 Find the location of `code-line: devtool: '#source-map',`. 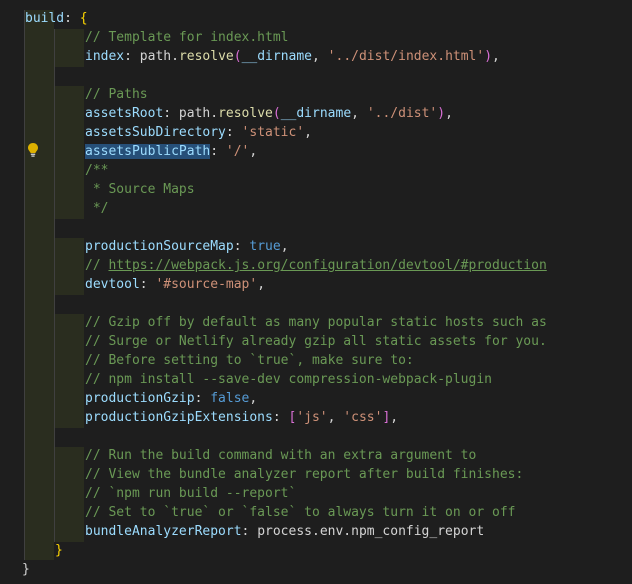

code-line: devtool: '#source-map', is located at coordinates (175, 284).